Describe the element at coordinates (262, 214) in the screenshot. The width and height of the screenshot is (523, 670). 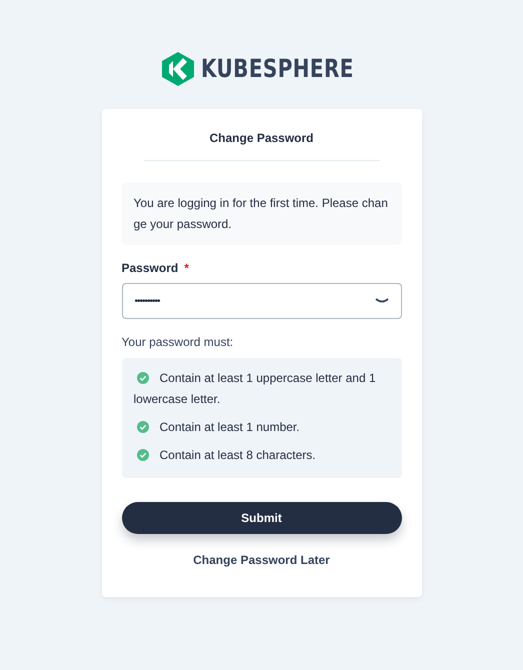
I see `notice-message: You are logging in for the first time. Please change your password.` at that location.